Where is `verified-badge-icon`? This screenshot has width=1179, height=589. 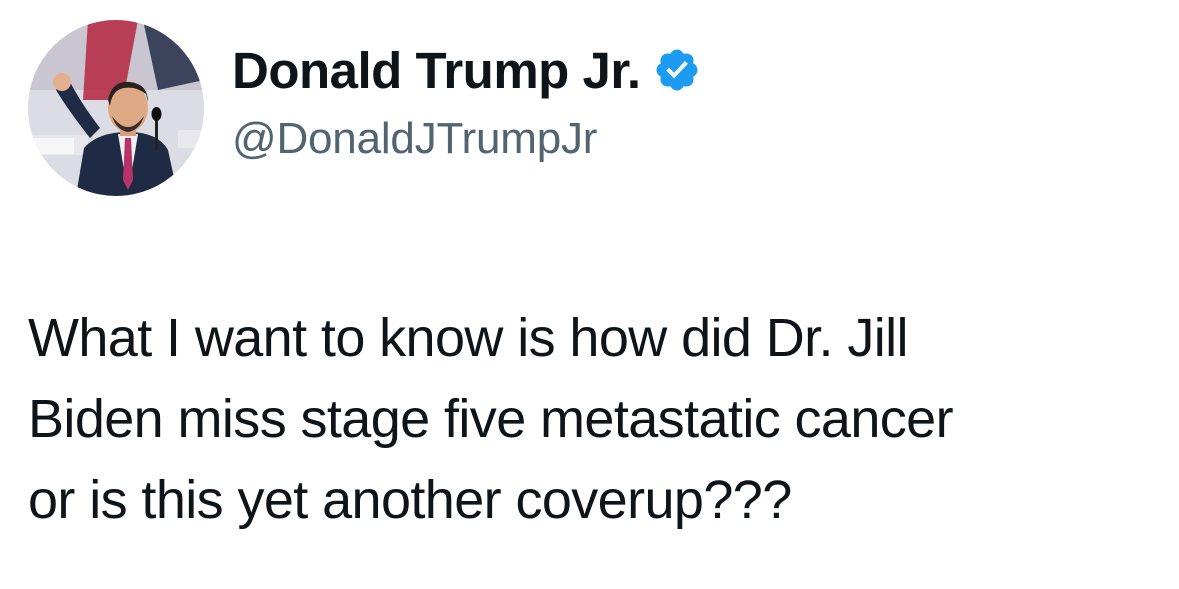 verified-badge-icon is located at coordinates (677, 70).